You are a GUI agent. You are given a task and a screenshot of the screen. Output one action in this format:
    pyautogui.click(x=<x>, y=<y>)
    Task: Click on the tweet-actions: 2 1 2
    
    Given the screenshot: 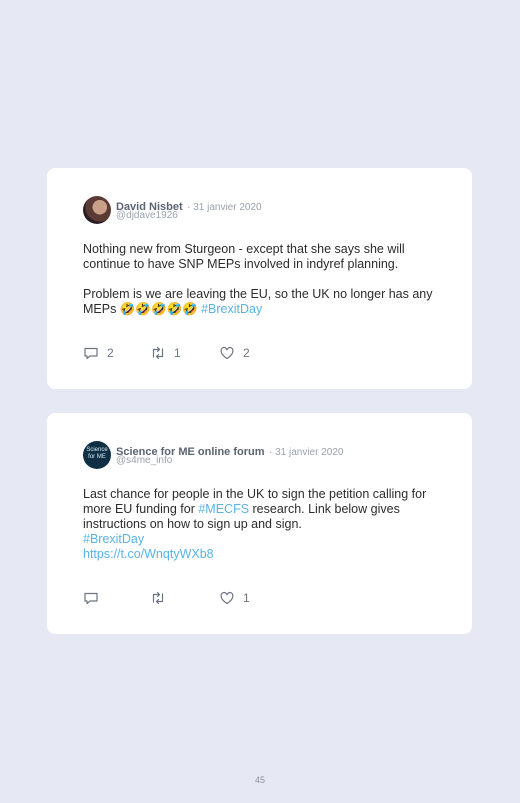 What is the action you would take?
    pyautogui.click(x=233, y=353)
    